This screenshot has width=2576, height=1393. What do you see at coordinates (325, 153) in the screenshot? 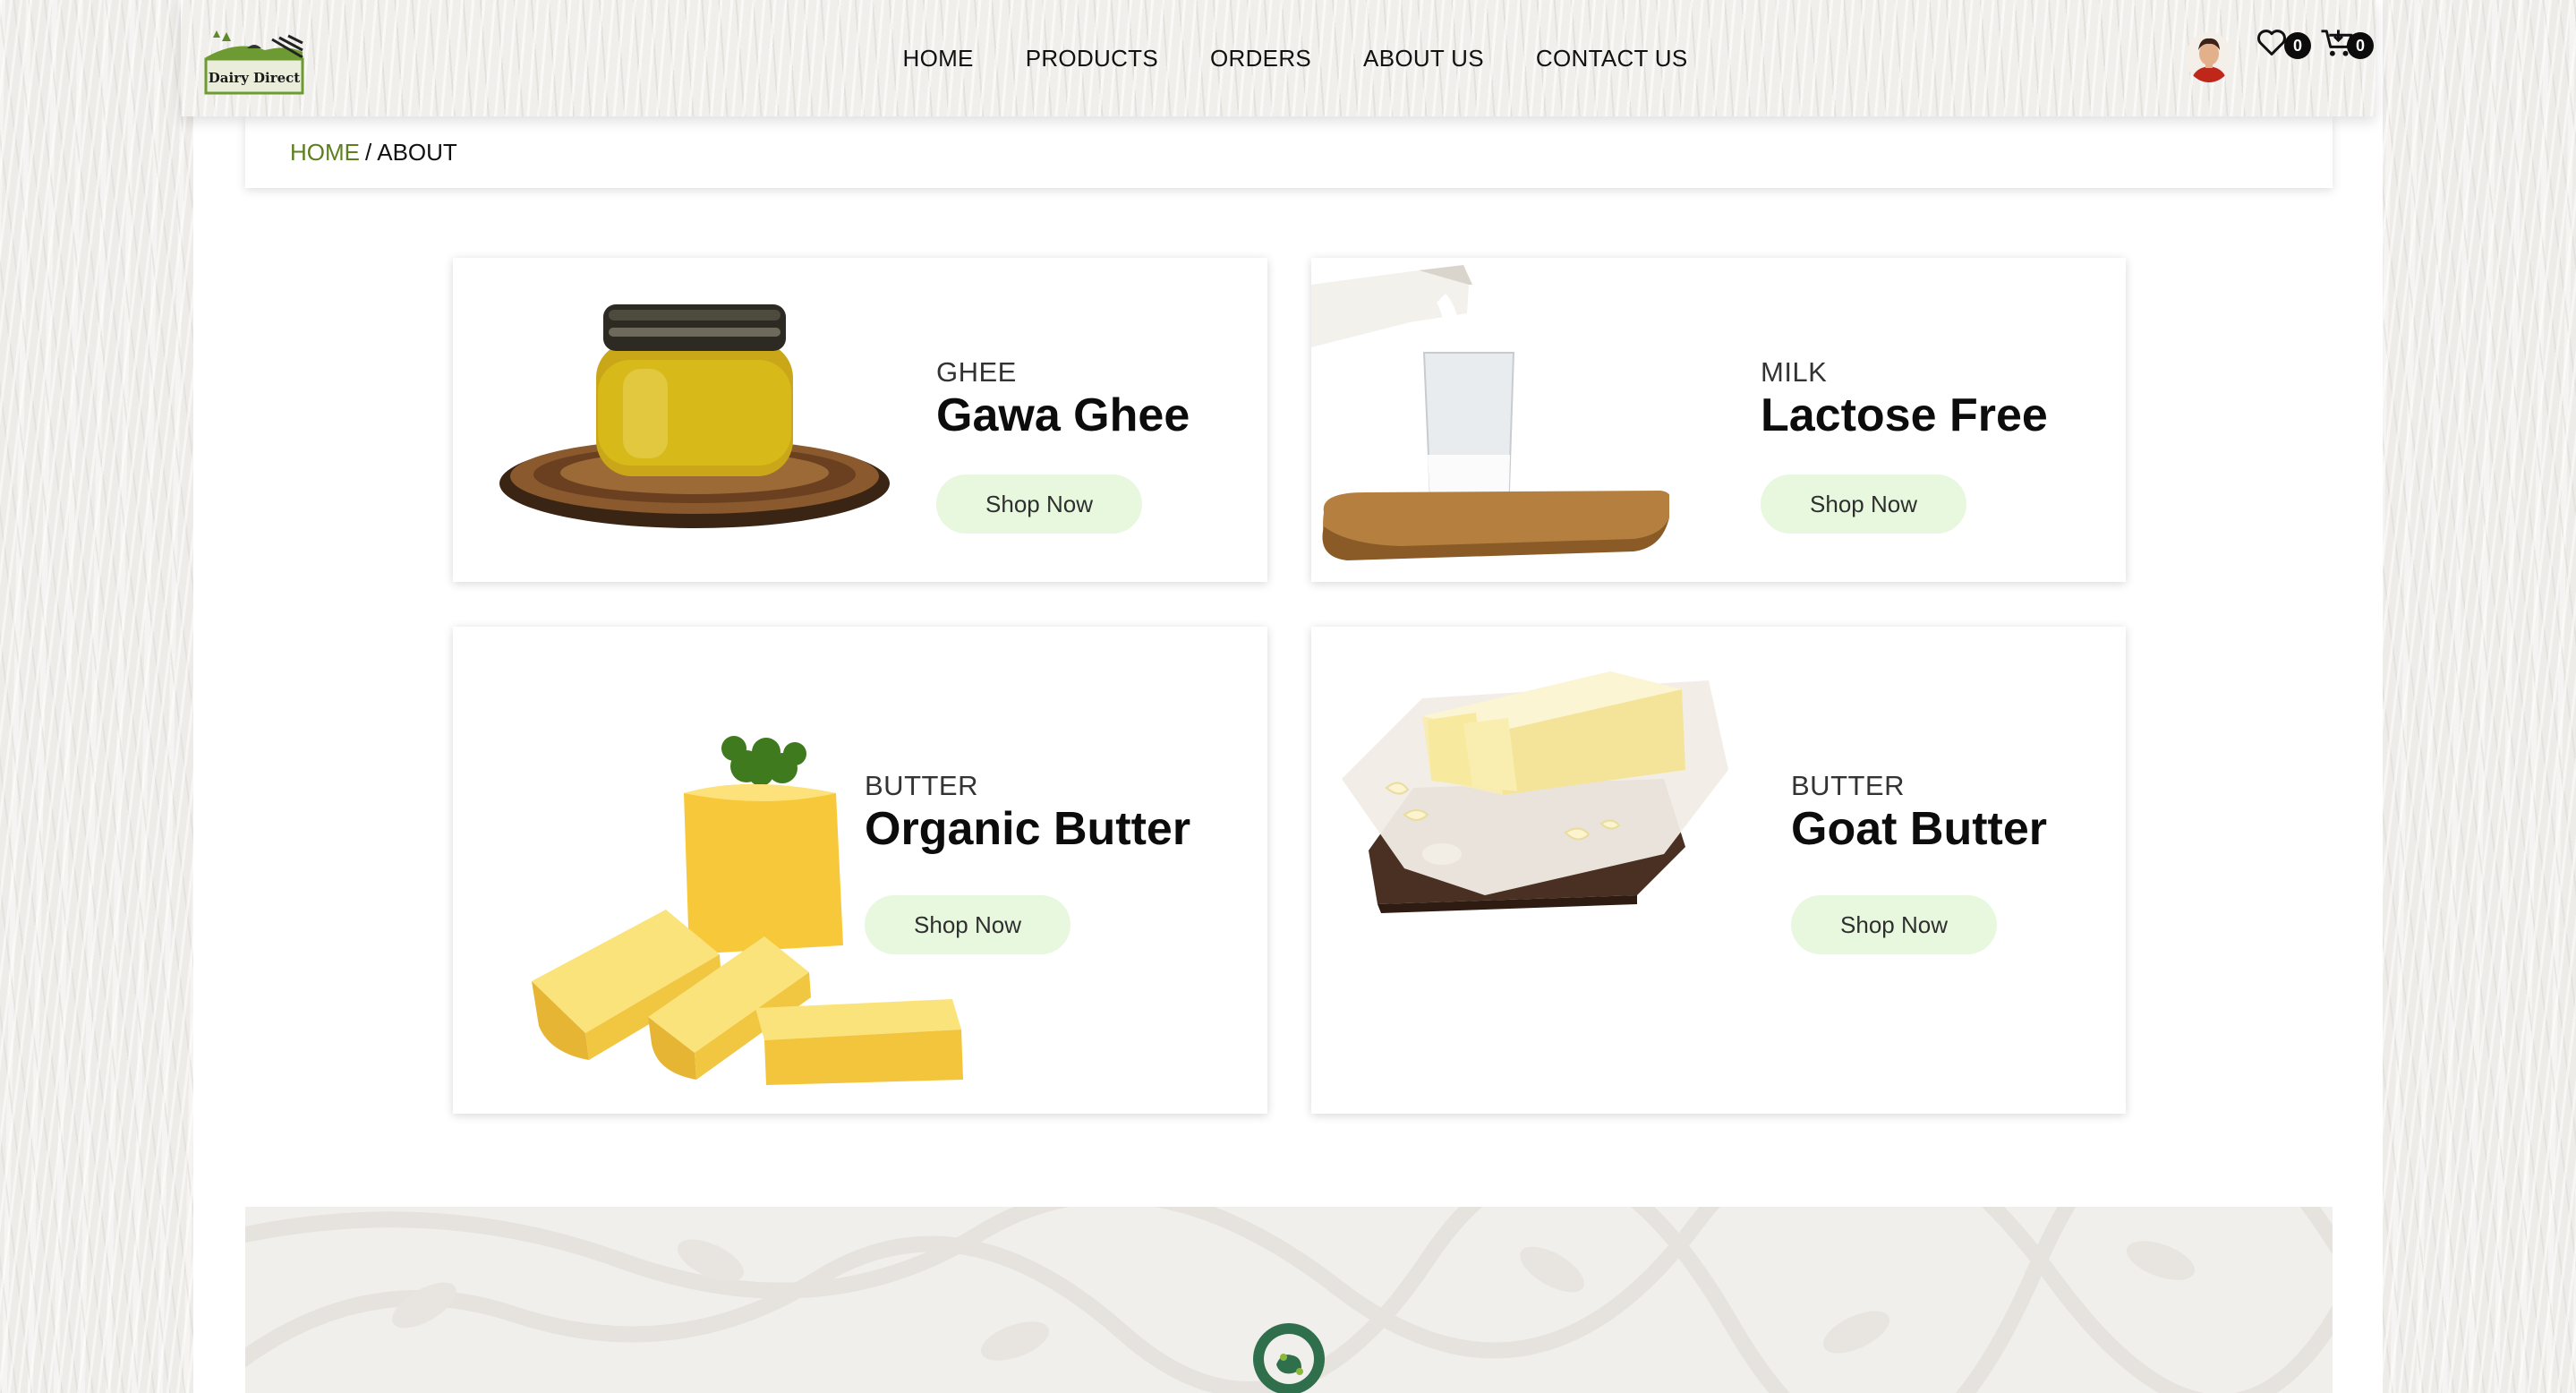
I see `breadcrumb-home-link: HOME` at bounding box center [325, 153].